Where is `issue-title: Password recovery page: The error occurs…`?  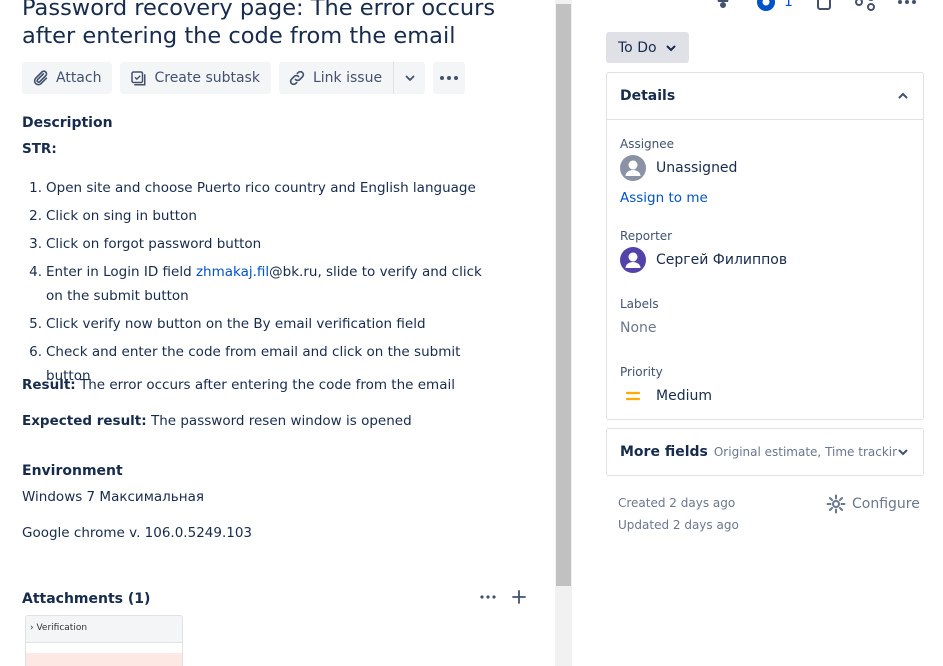
issue-title: Password recovery page: The error occurs… is located at coordinates (282, 25).